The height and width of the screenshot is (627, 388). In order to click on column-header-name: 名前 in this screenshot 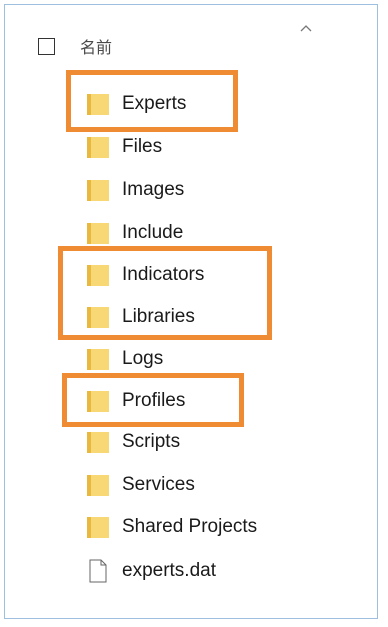, I will do `click(96, 46)`.